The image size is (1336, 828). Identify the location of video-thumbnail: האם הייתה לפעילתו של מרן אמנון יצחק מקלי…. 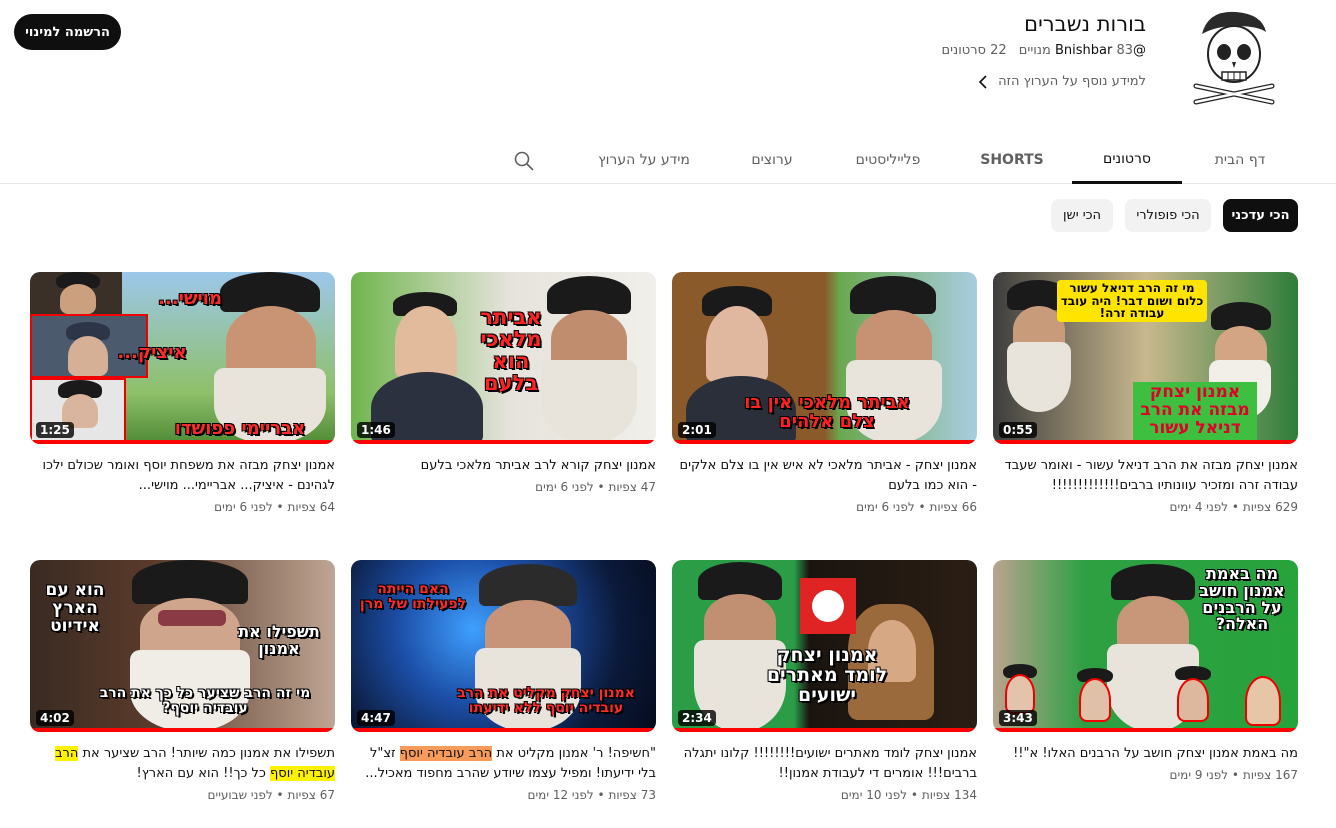
(503, 646).